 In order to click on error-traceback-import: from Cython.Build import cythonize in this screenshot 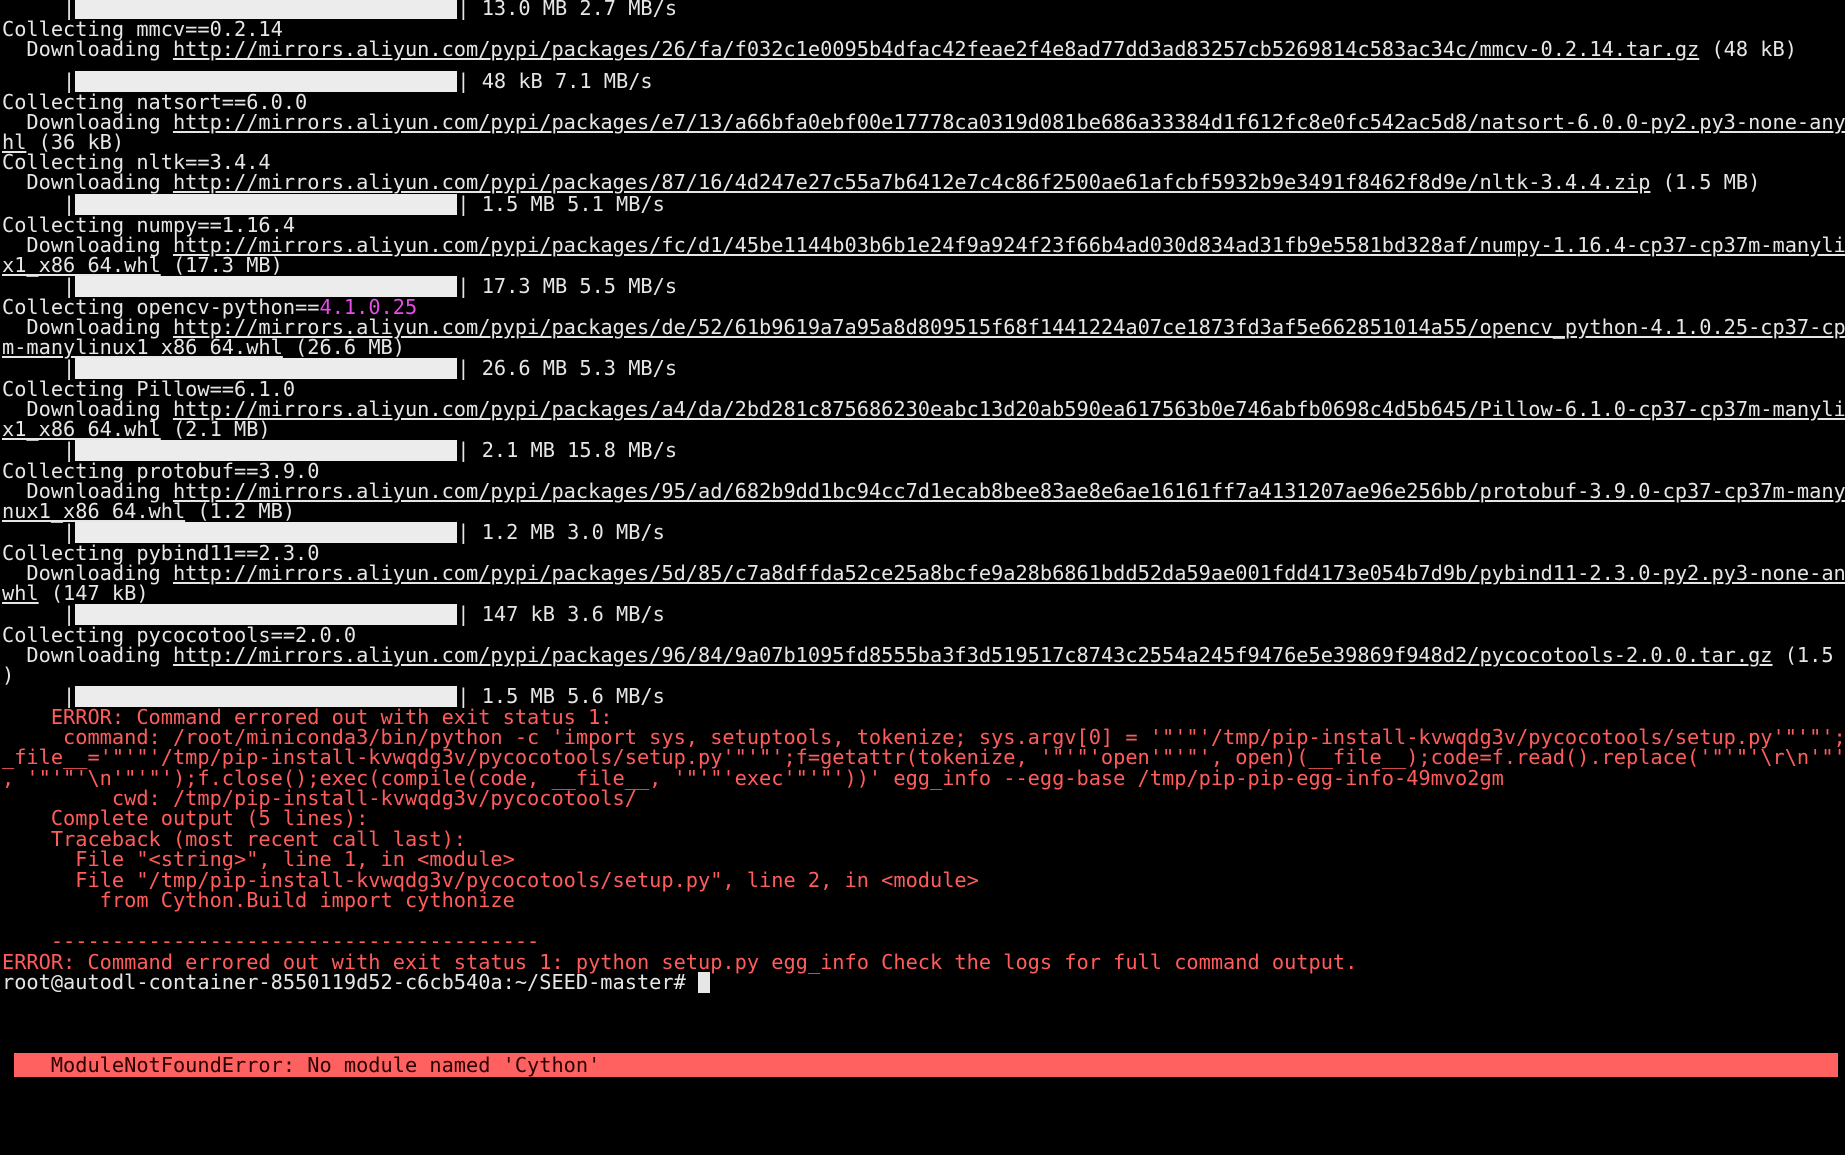, I will do `click(258, 900)`.